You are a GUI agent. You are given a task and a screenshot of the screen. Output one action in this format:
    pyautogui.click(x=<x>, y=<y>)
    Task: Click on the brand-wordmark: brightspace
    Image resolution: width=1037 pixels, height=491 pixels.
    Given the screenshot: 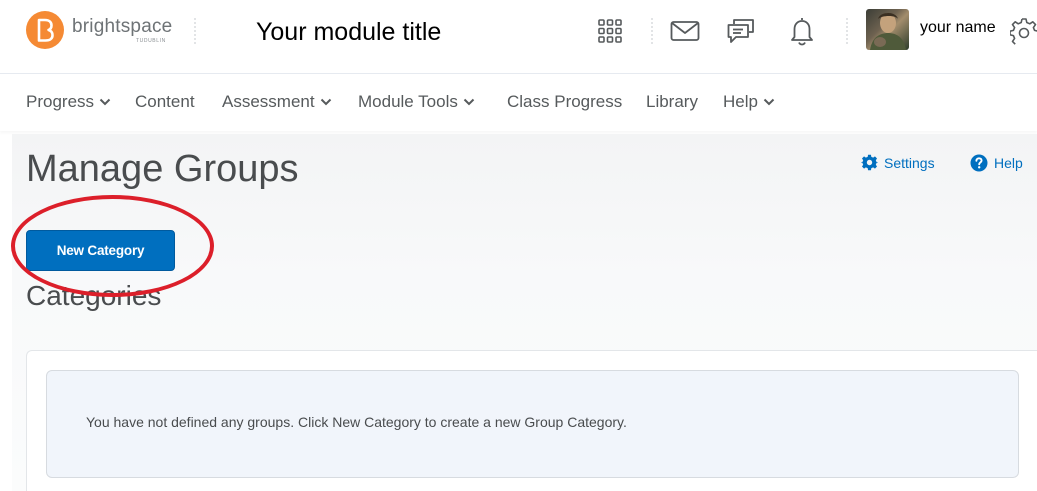 What is the action you would take?
    pyautogui.click(x=122, y=26)
    